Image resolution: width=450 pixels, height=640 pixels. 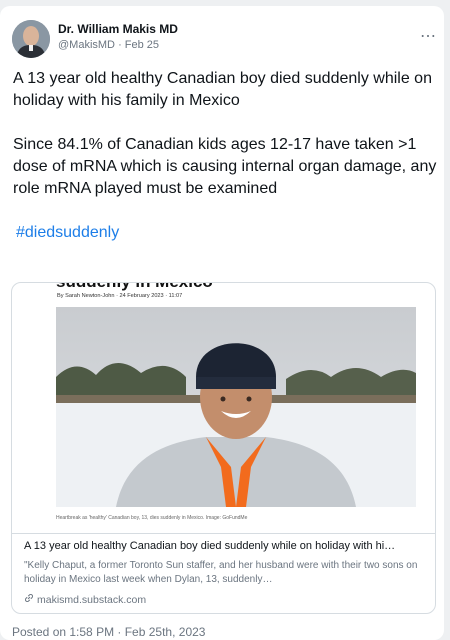 I want to click on author-avatar, so click(x=31, y=39).